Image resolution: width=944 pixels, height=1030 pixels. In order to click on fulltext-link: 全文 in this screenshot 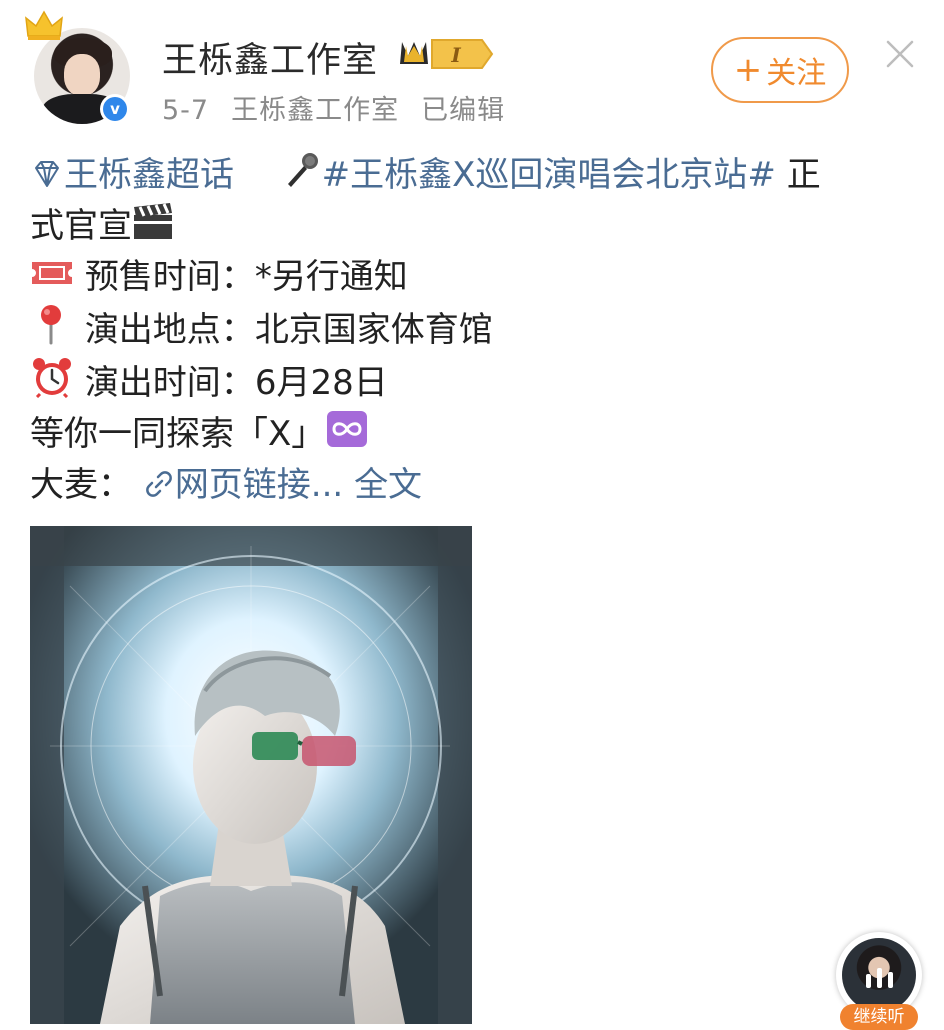, I will do `click(388, 485)`.